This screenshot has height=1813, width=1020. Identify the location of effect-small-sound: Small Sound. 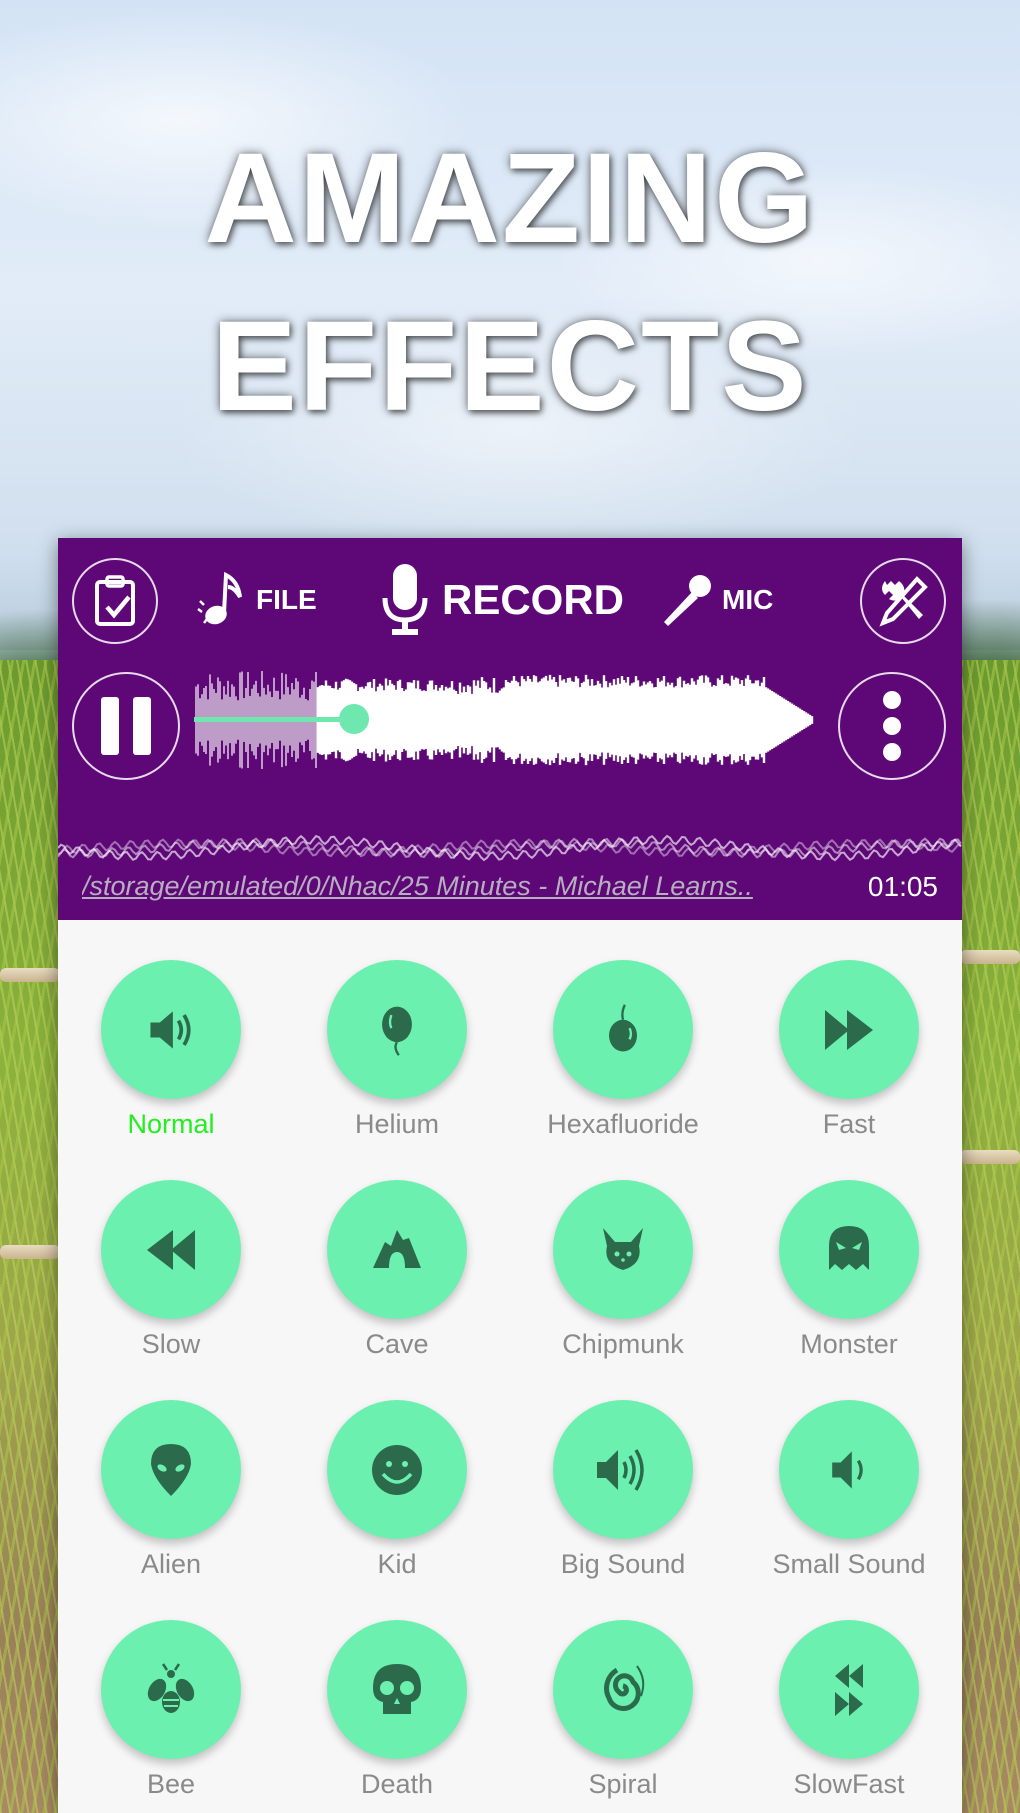
(849, 1470).